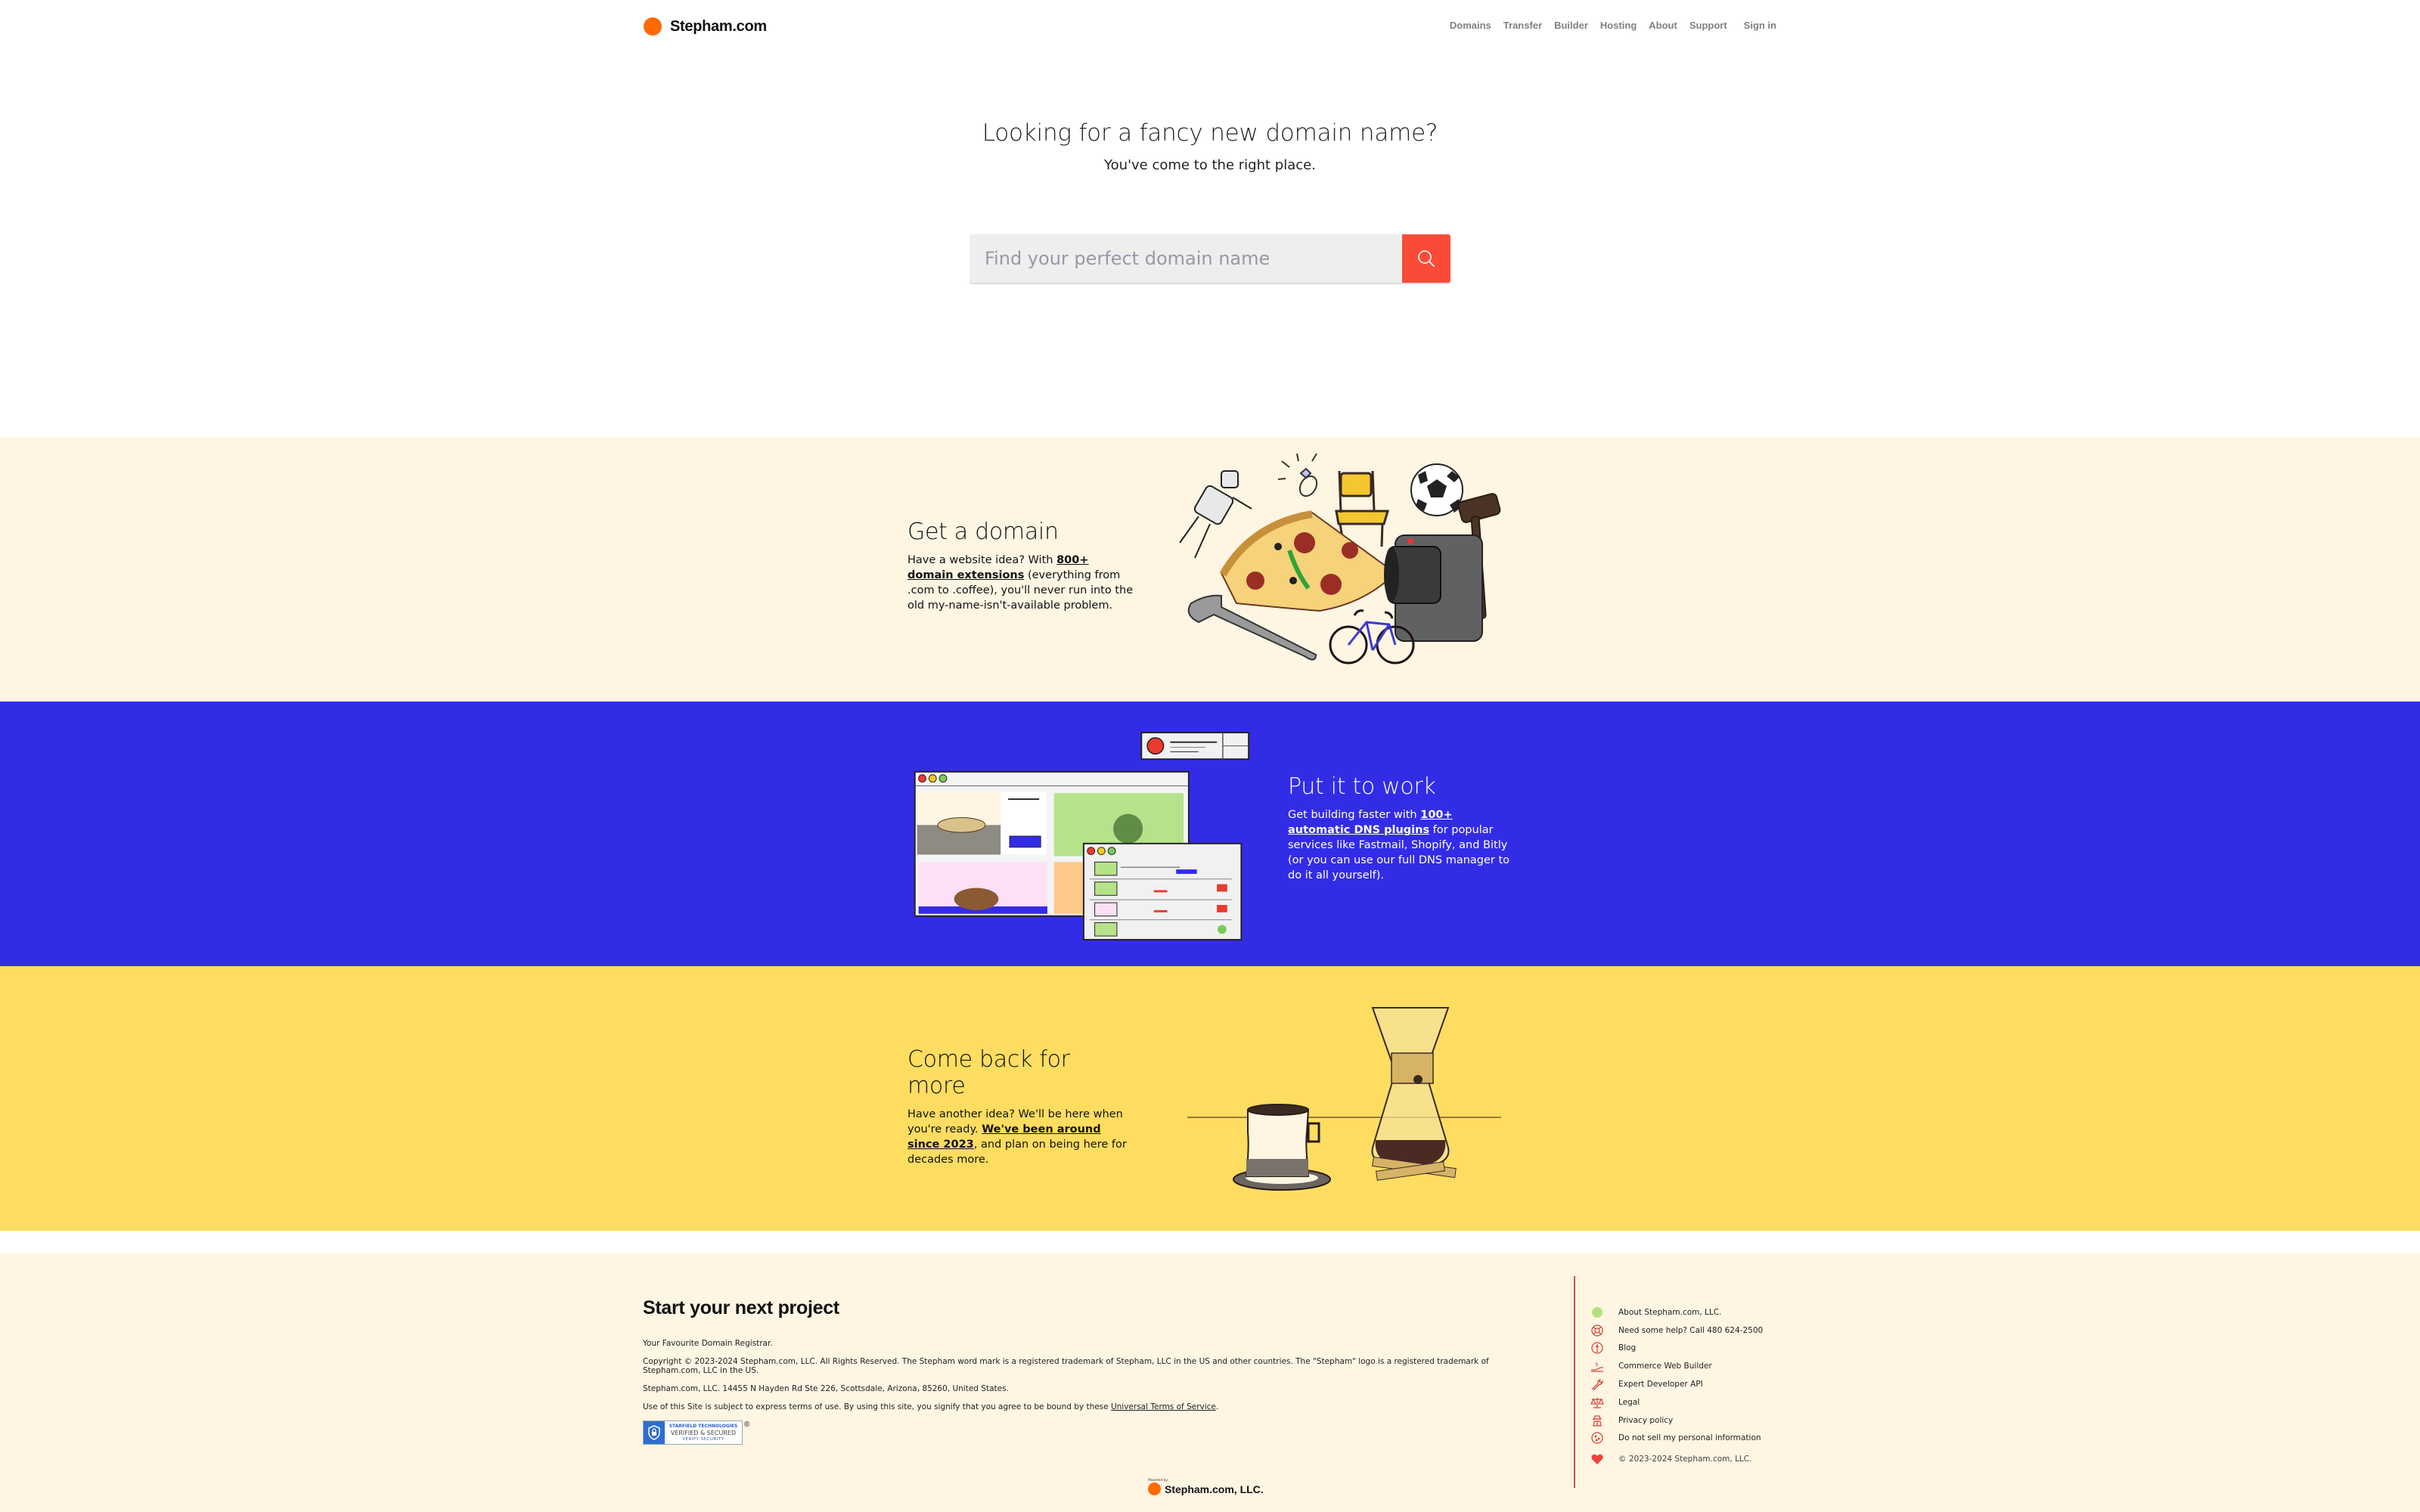  Describe the element at coordinates (1691, 1330) in the screenshot. I see `footer-link-label: Need some help? Call 480 624-2500` at that location.